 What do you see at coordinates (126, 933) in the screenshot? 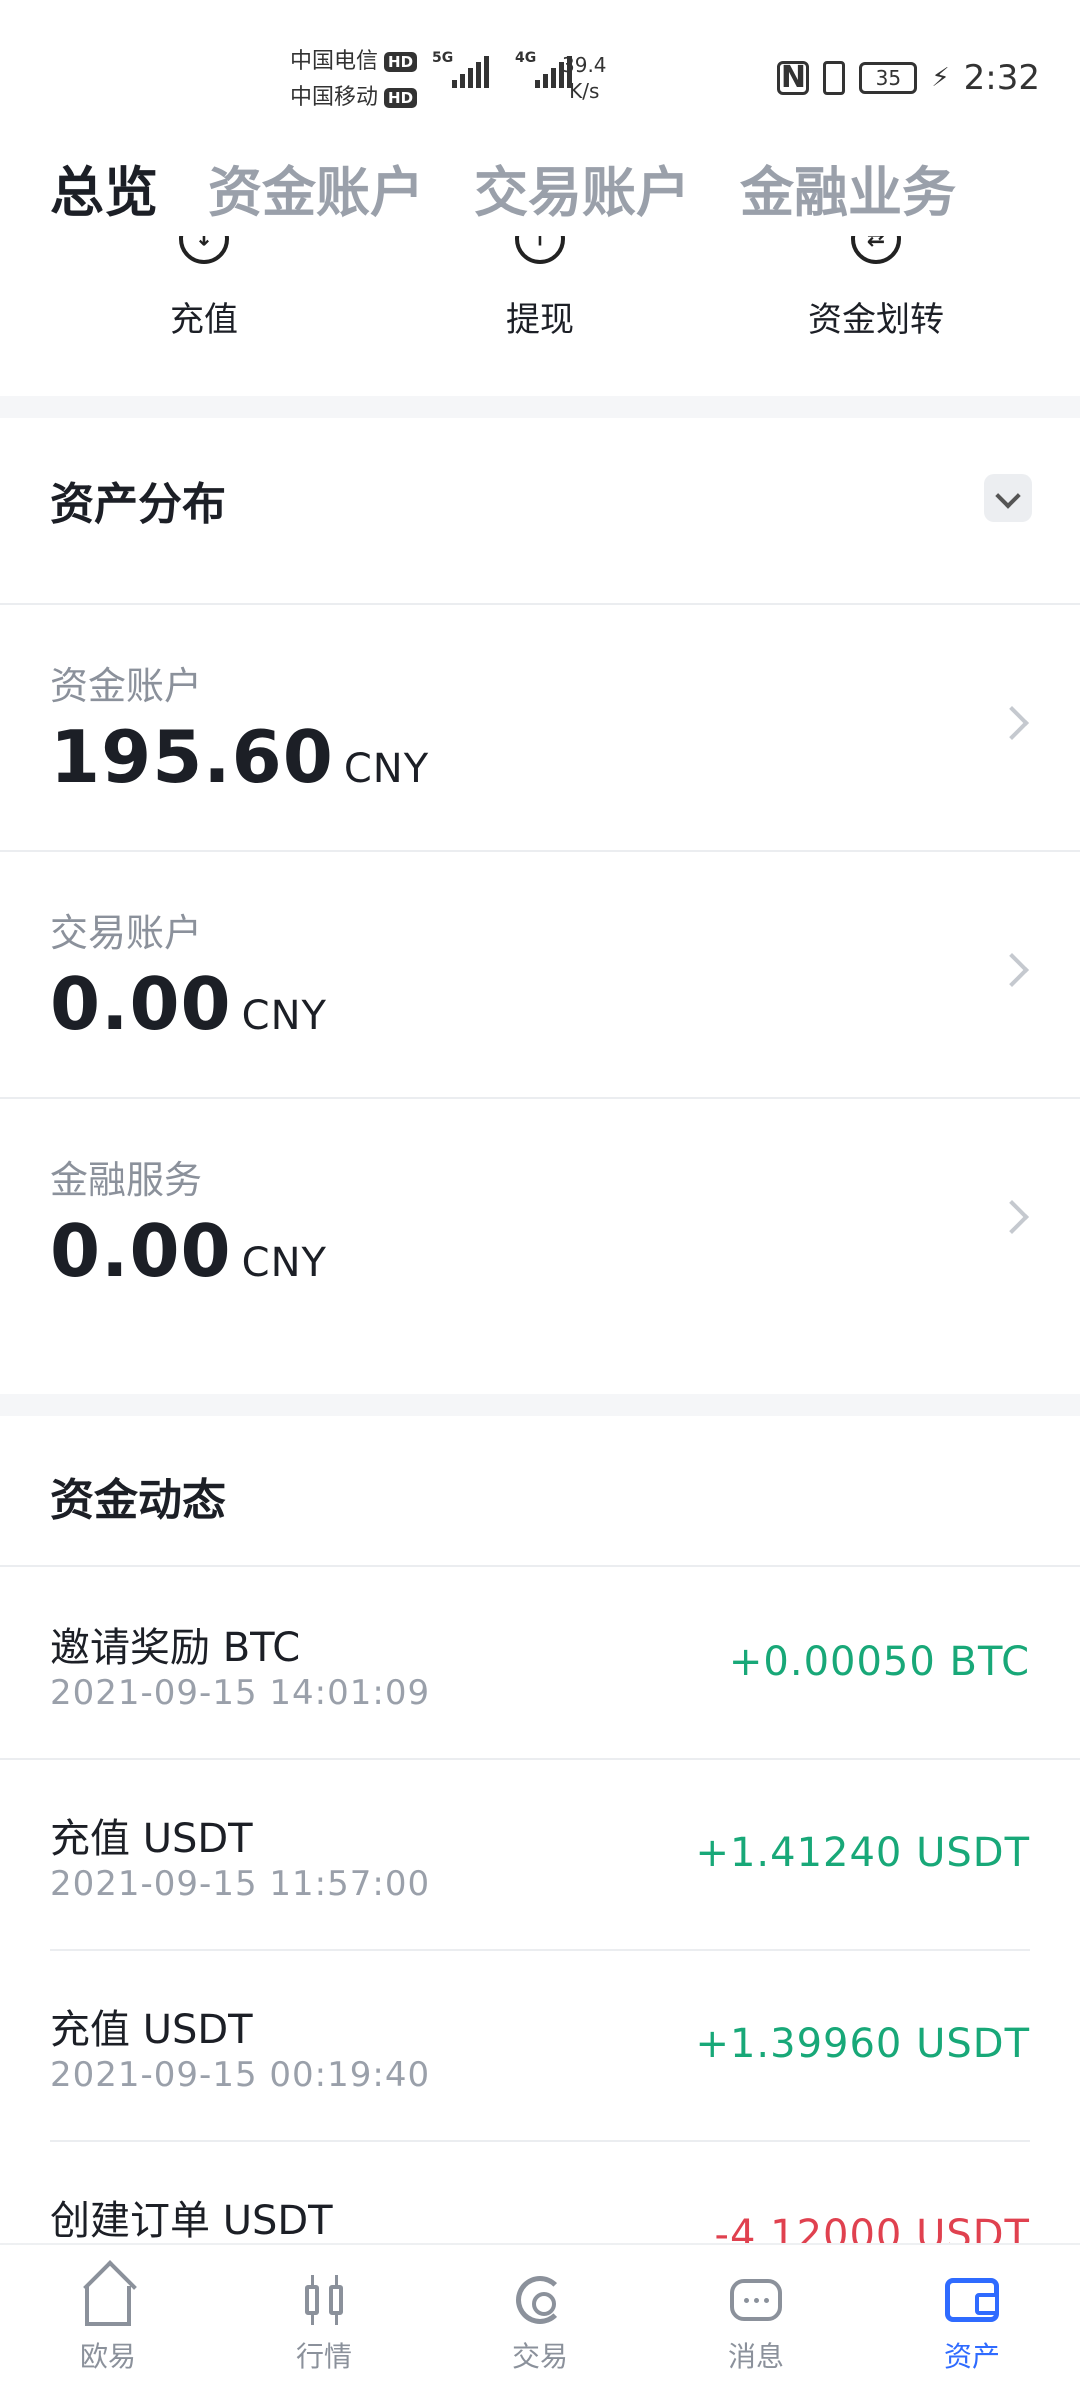
I see `account-name: 交易账户` at bounding box center [126, 933].